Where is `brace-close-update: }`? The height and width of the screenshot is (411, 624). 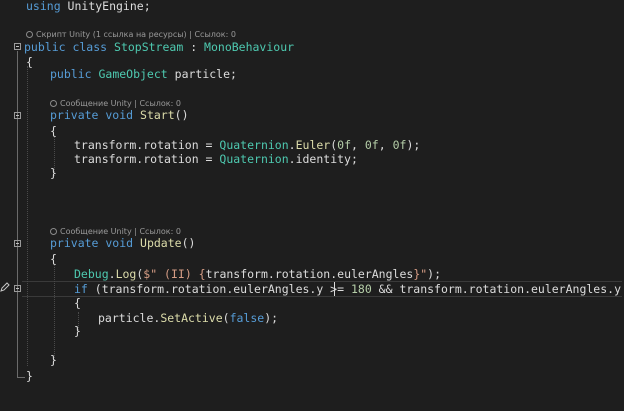 brace-close-update: } is located at coordinates (53, 360).